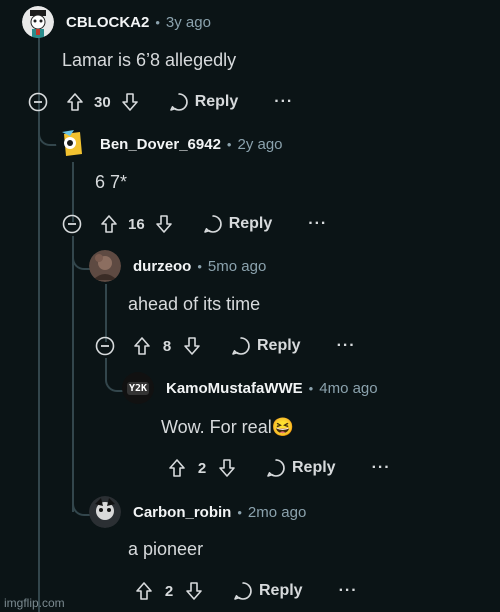 The image size is (500, 612). I want to click on comment-header: Carbon_robin • 2mo ago, so click(197, 512).